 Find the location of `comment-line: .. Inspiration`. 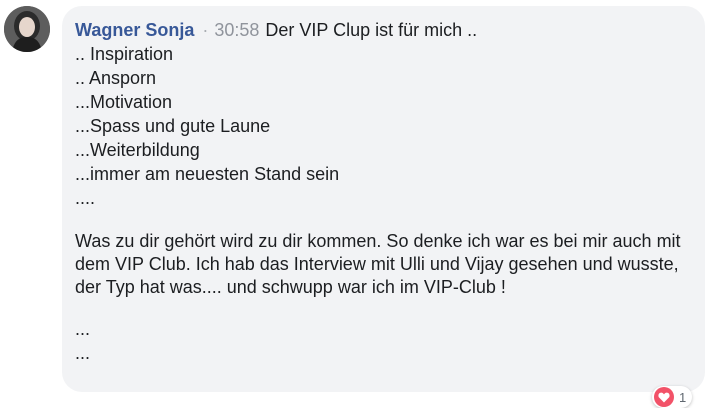

comment-line: .. Inspiration is located at coordinates (124, 54).